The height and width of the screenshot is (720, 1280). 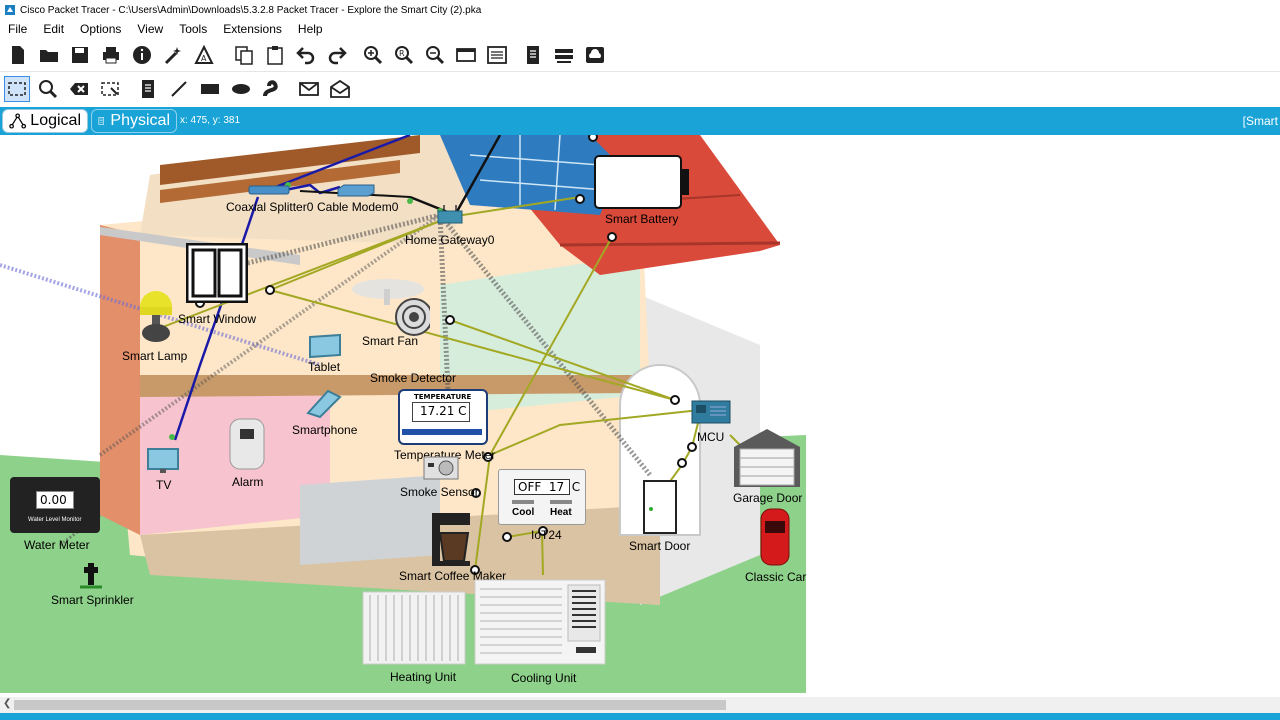 I want to click on inspect-icon, so click(x=48, y=89).